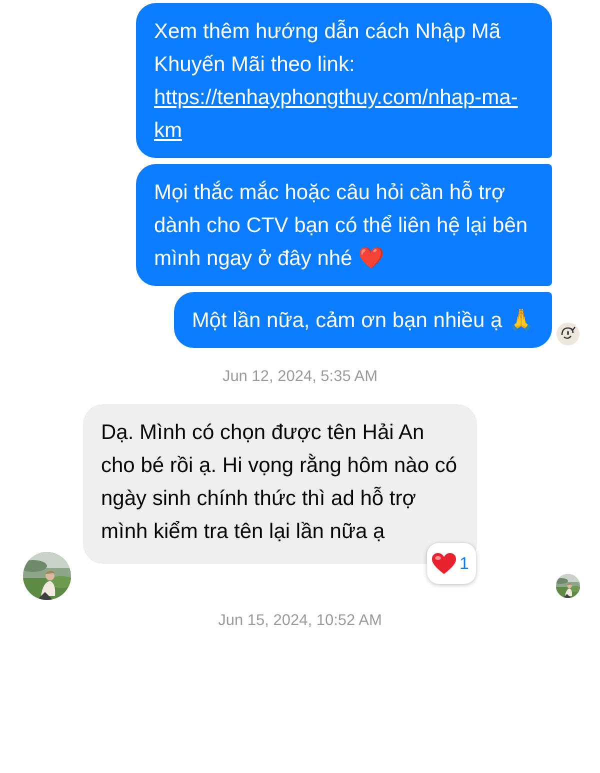 This screenshot has width=600, height=773. Describe the element at coordinates (341, 226) in the screenshot. I see `message-text: Mọi thắc mắc hoặc câu hỏi cần hỗ trợ dành cho CTV bạn có thể liên hệ lại bên mình ngay ở đây nhé ❤` at that location.